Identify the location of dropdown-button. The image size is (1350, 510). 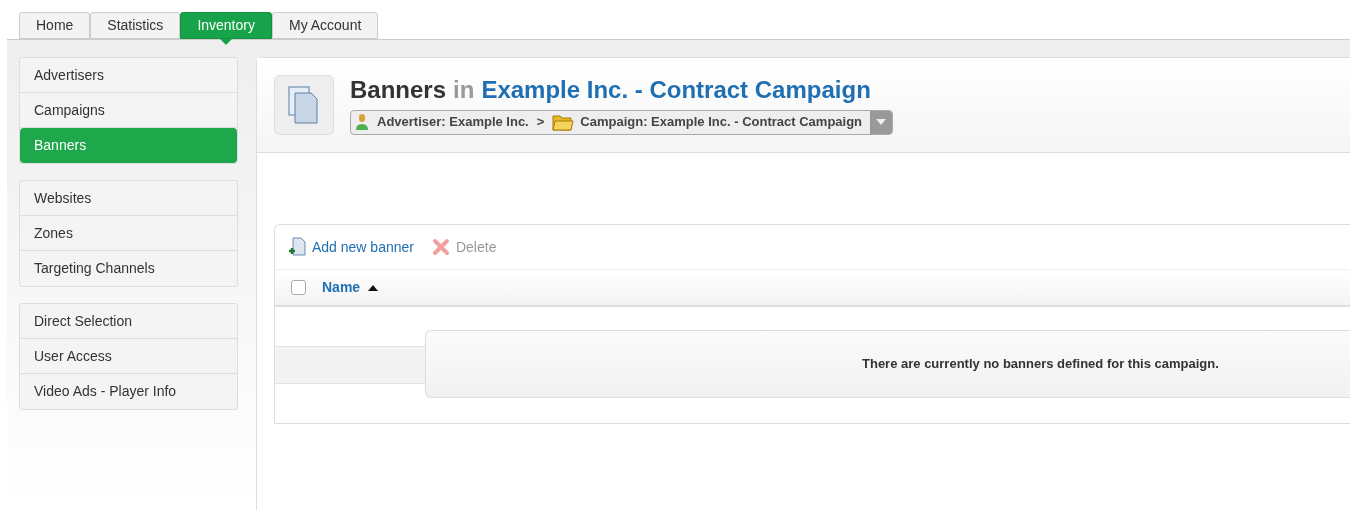
(881, 122).